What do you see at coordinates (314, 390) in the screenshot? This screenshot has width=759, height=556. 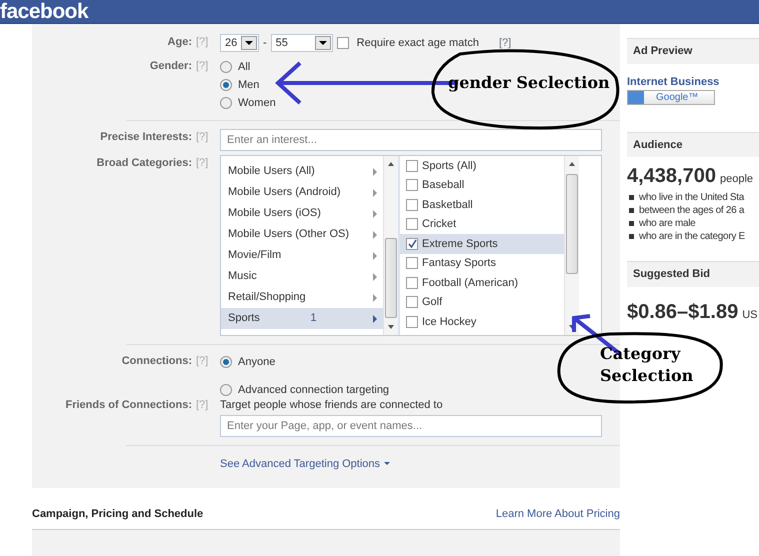 I see `radio-label: Advanced connection targeting` at bounding box center [314, 390].